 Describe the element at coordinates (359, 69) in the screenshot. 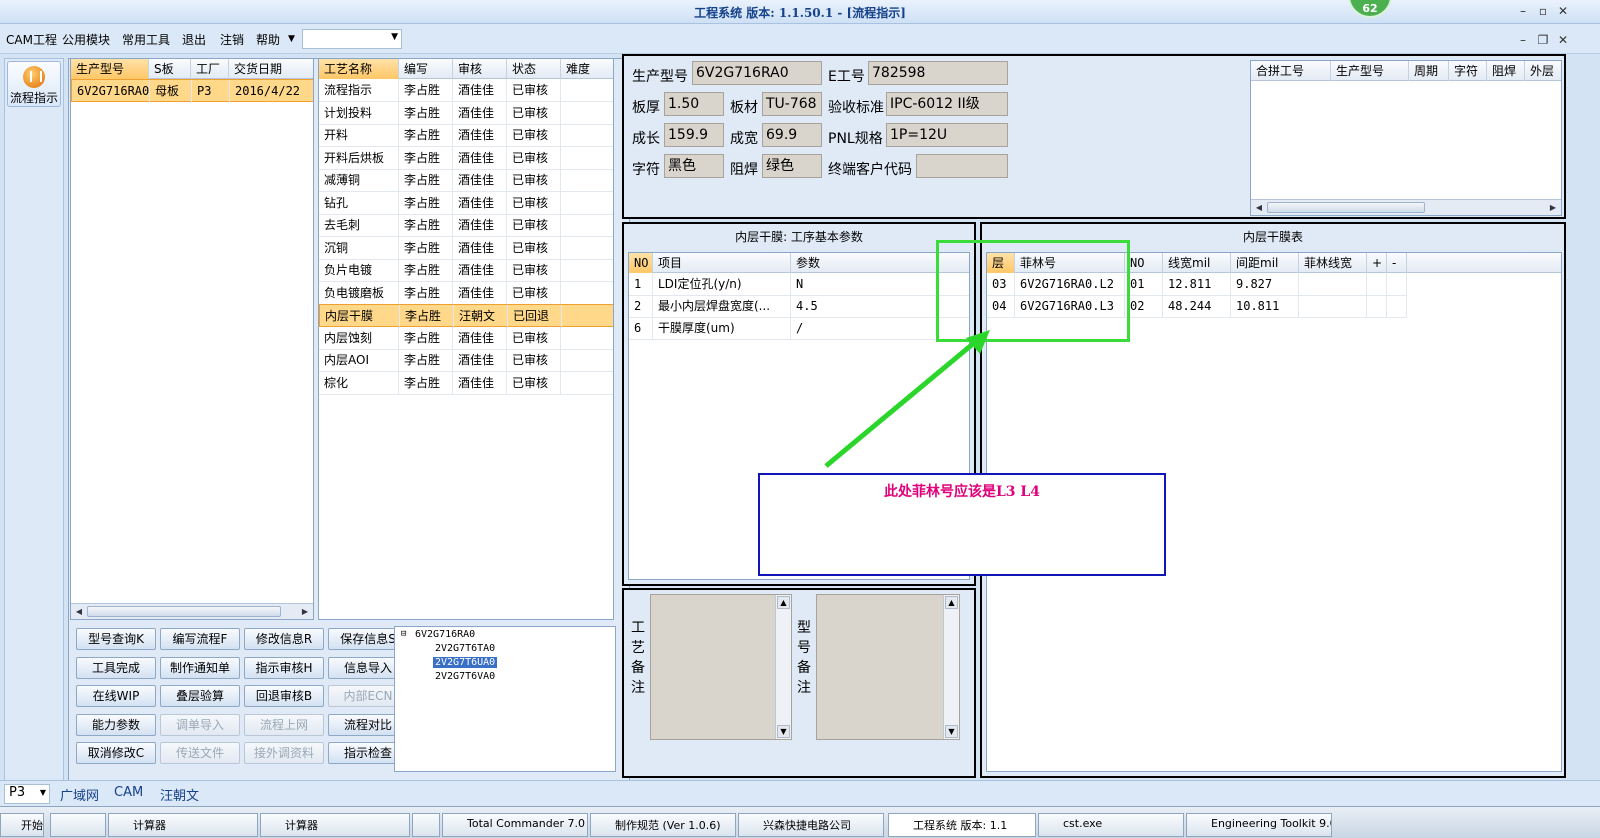

I see `col-process-name: 工艺名称` at that location.